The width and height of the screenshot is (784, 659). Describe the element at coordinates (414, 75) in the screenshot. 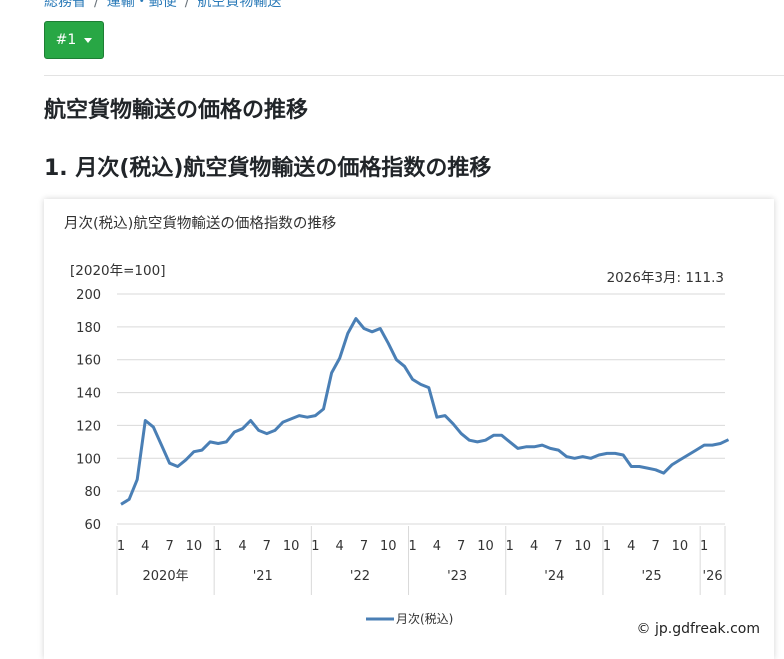

I see `divider` at that location.